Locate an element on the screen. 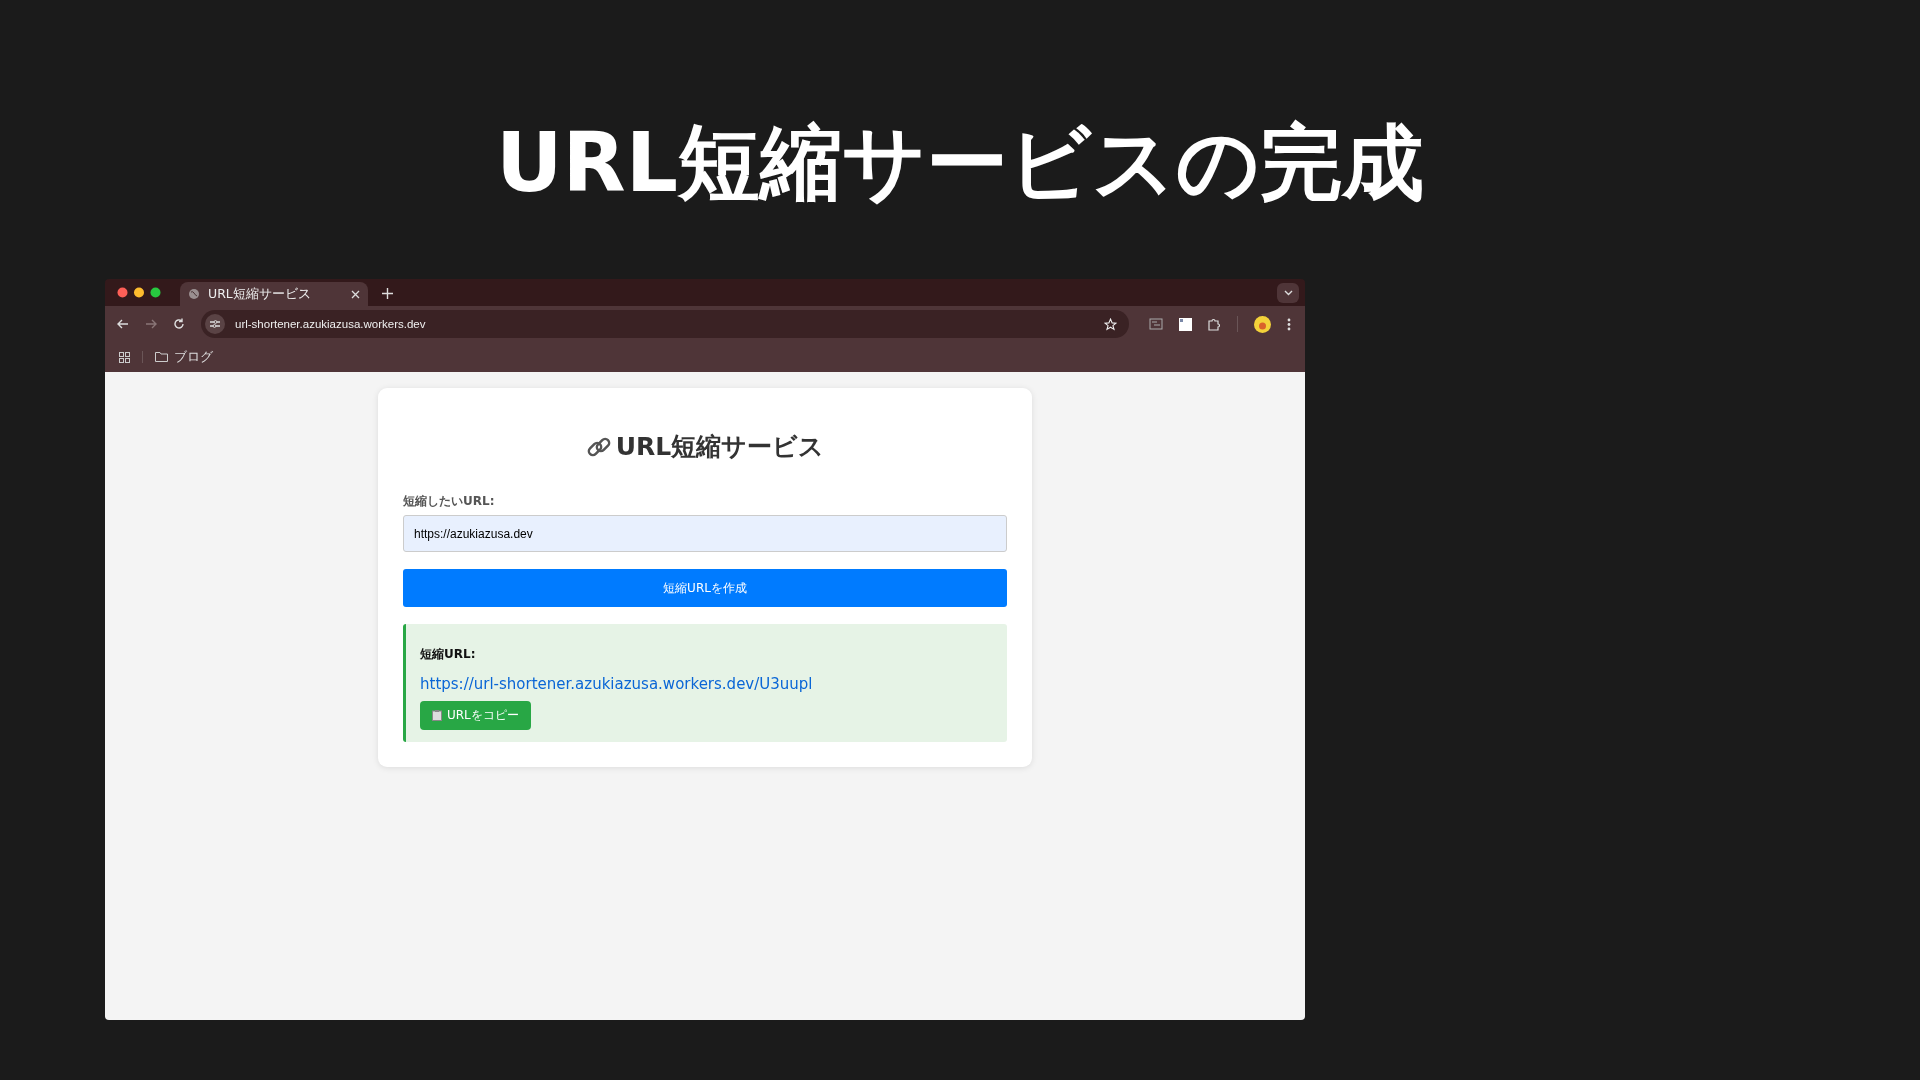 This screenshot has width=1920, height=1080. slide-title: URL短縮サービスの完成 is located at coordinates (960, 163).